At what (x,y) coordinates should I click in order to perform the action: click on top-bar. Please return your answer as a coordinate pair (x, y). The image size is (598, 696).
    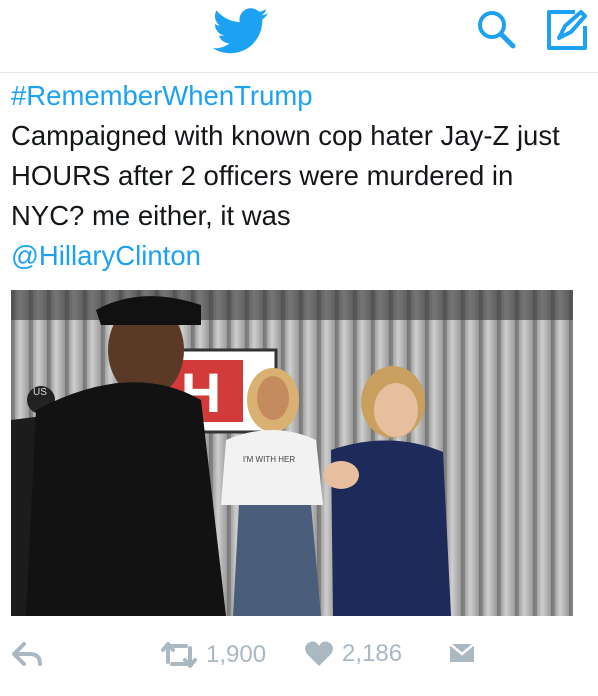
    Looking at the image, I should click on (299, 36).